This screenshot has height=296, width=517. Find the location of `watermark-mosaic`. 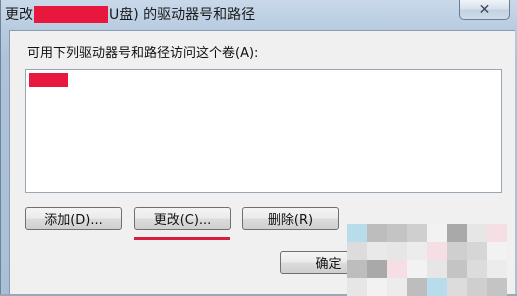

watermark-mosaic is located at coordinates (427, 260).